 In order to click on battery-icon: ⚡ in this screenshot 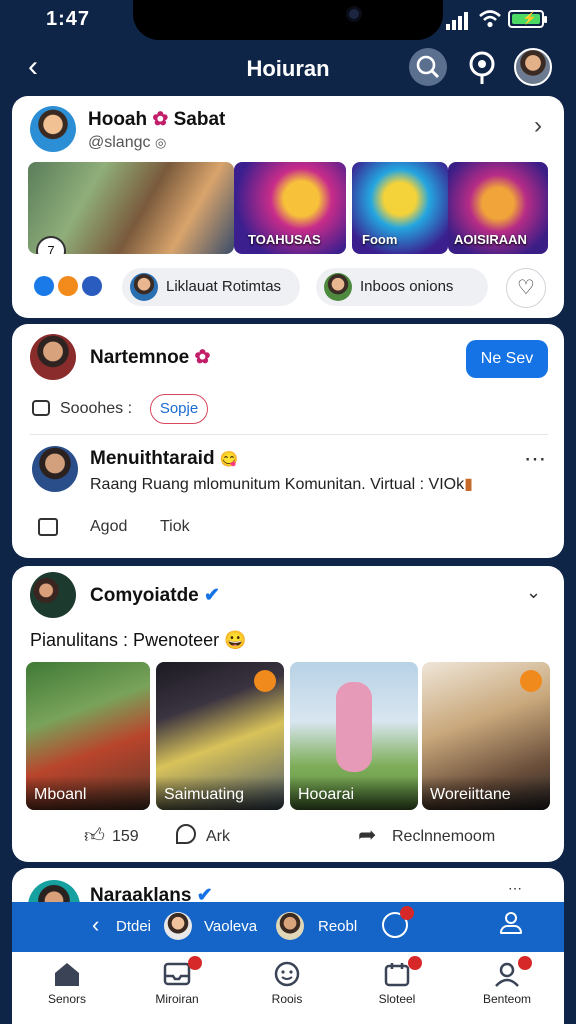, I will do `click(527, 19)`.